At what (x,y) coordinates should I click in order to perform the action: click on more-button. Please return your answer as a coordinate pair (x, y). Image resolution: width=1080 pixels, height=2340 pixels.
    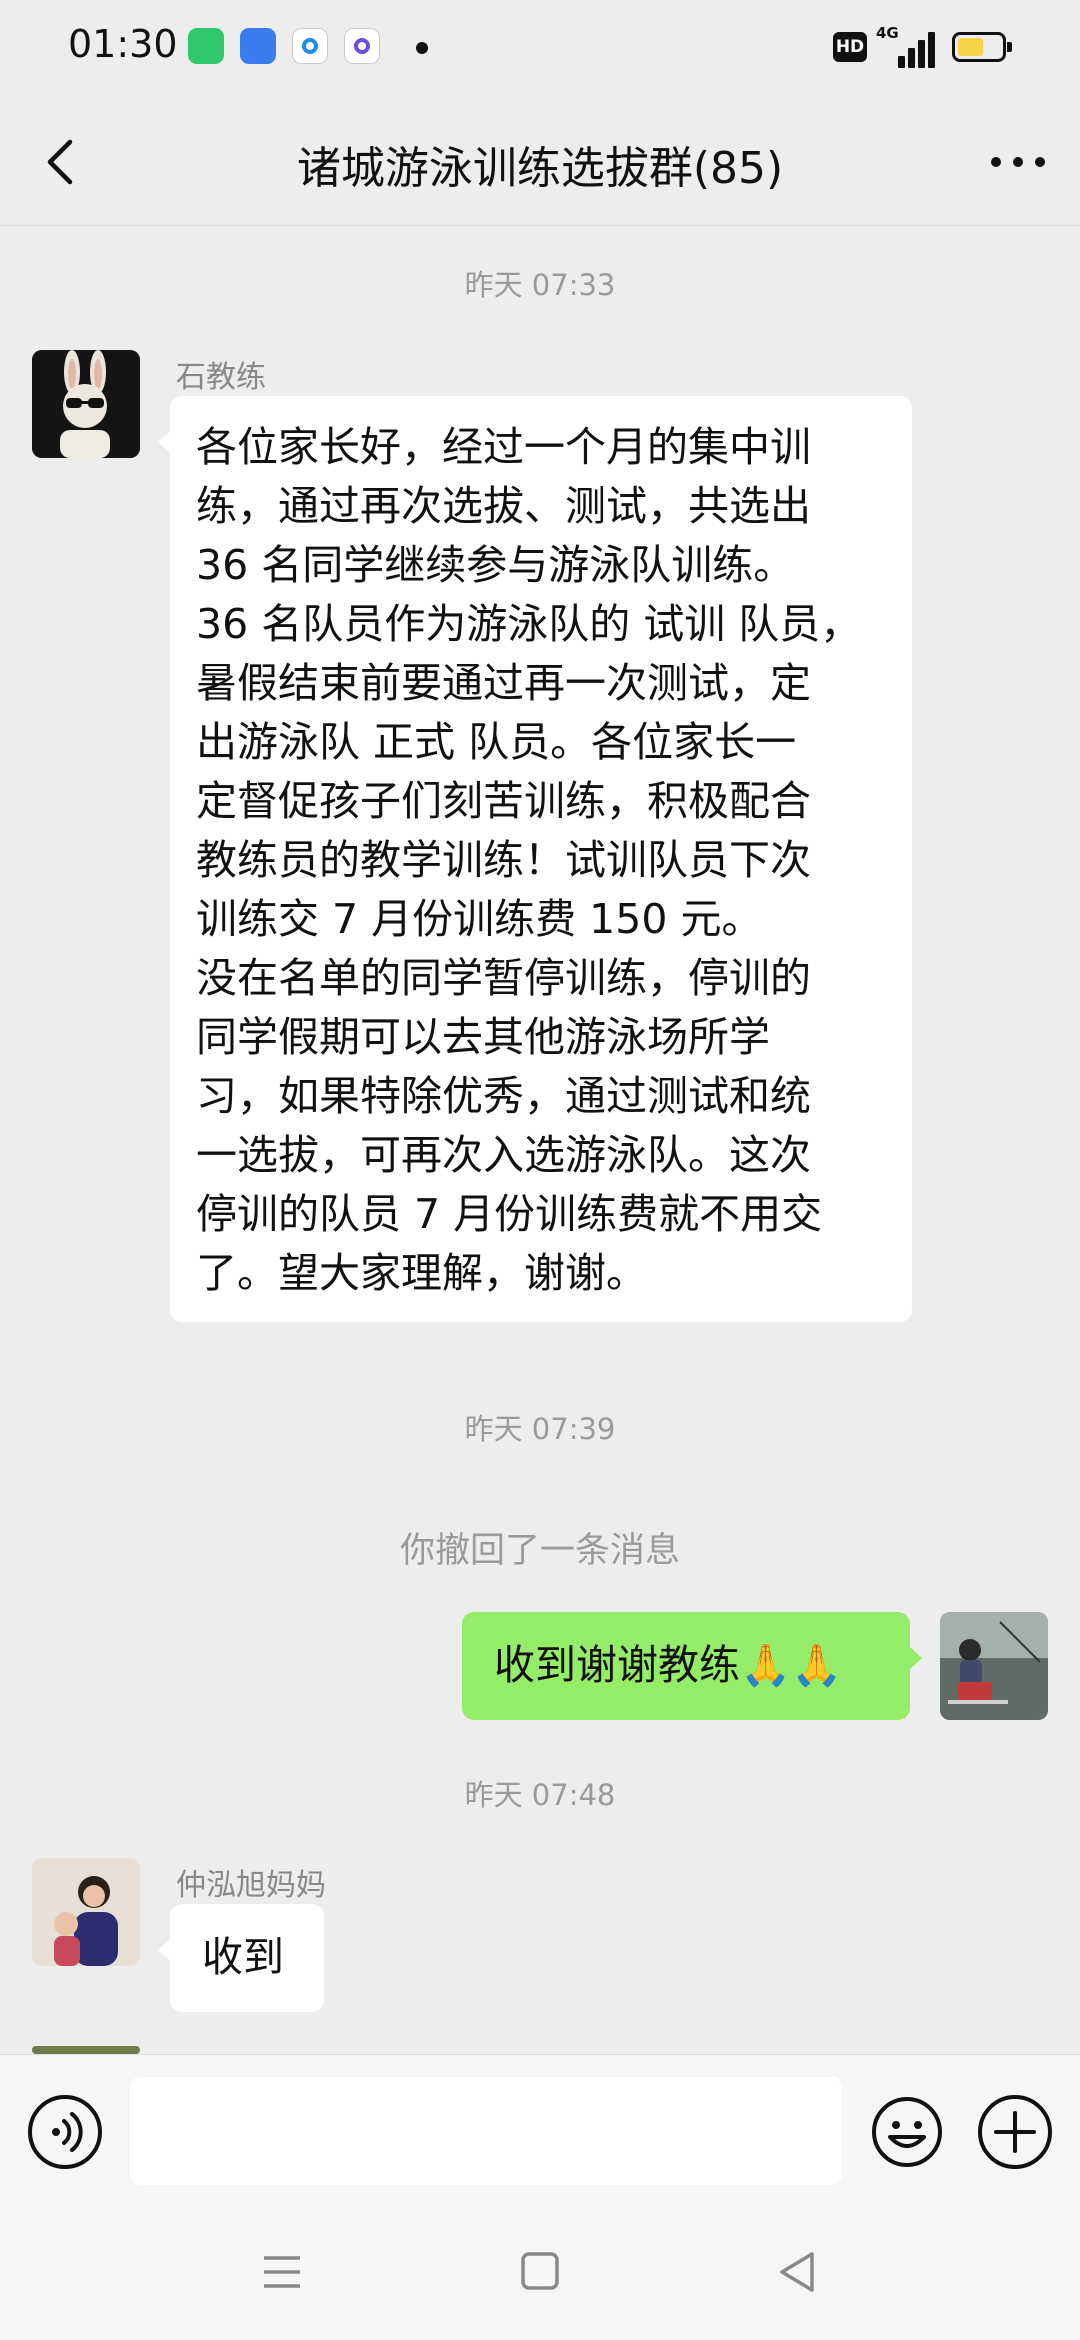
    Looking at the image, I should click on (1018, 162).